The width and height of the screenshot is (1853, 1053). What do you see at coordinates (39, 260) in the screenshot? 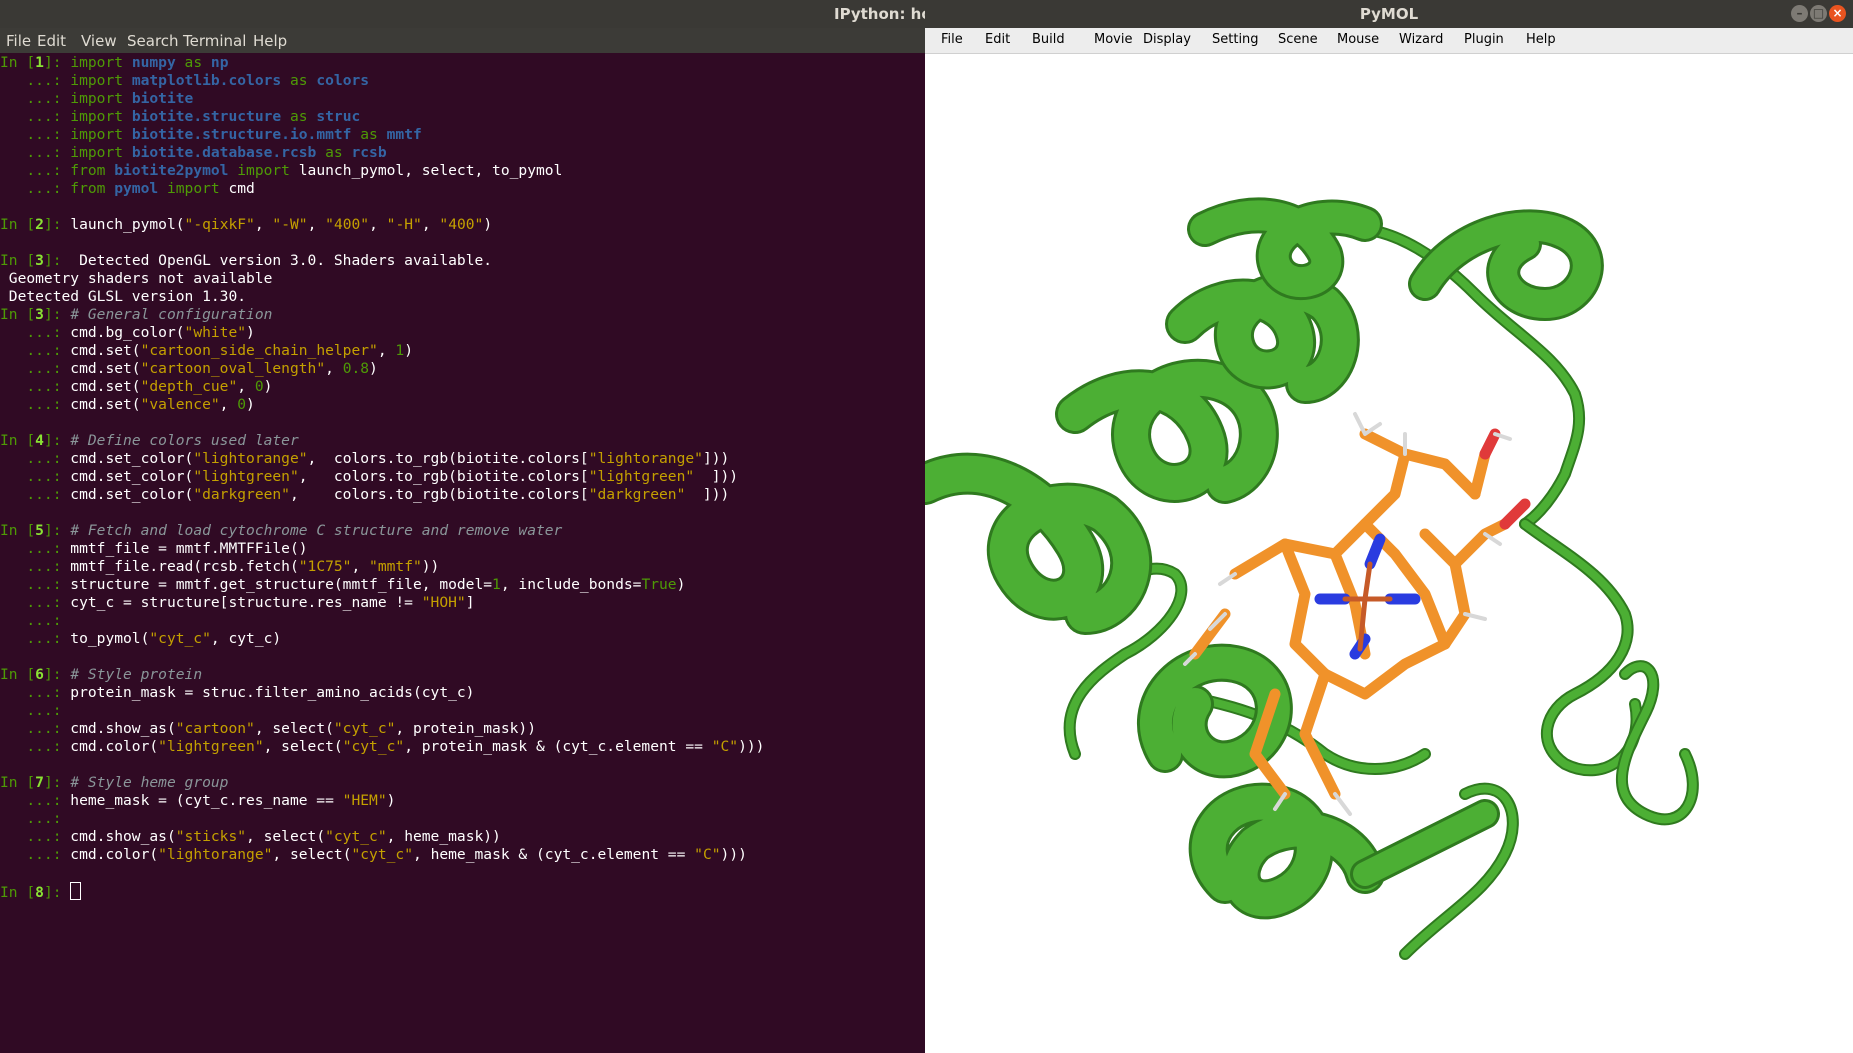
I see `prompt-number: 3` at bounding box center [39, 260].